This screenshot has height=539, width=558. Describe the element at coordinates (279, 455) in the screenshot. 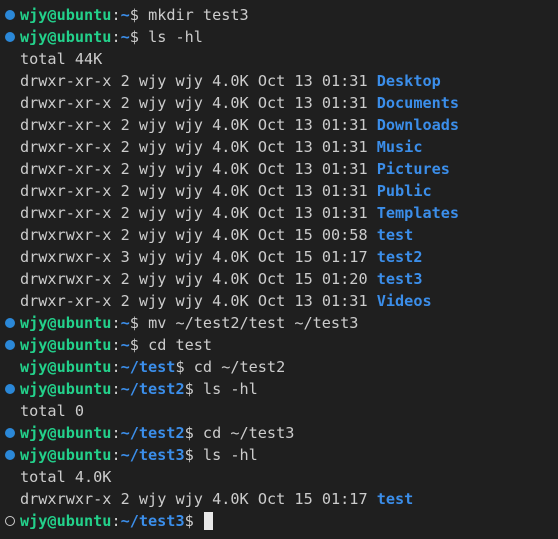

I see `prompt-line: wjy@ubuntu:~/test3$ ls -hl` at that location.